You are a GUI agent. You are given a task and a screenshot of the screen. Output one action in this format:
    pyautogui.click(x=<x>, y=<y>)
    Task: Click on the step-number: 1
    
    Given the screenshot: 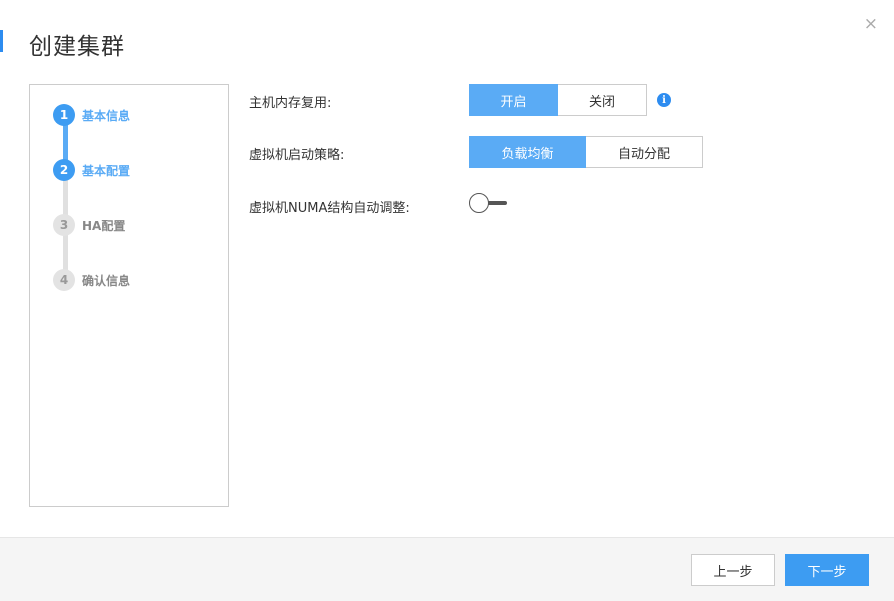 What is the action you would take?
    pyautogui.click(x=64, y=115)
    